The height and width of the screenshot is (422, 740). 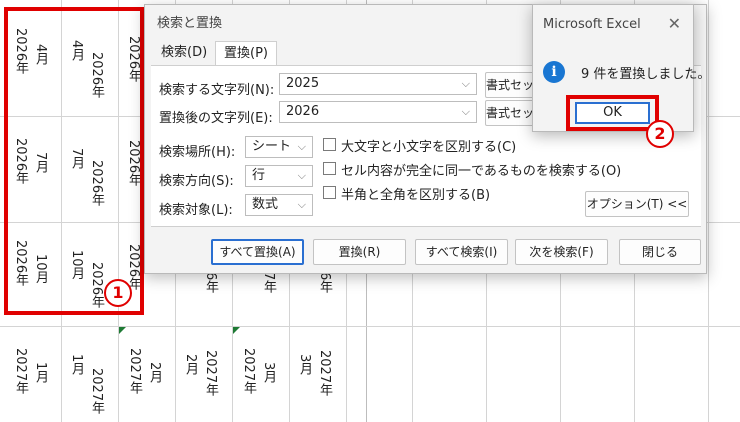 What do you see at coordinates (646, 74) in the screenshot?
I see `message-text: 9 件を置換しました。` at bounding box center [646, 74].